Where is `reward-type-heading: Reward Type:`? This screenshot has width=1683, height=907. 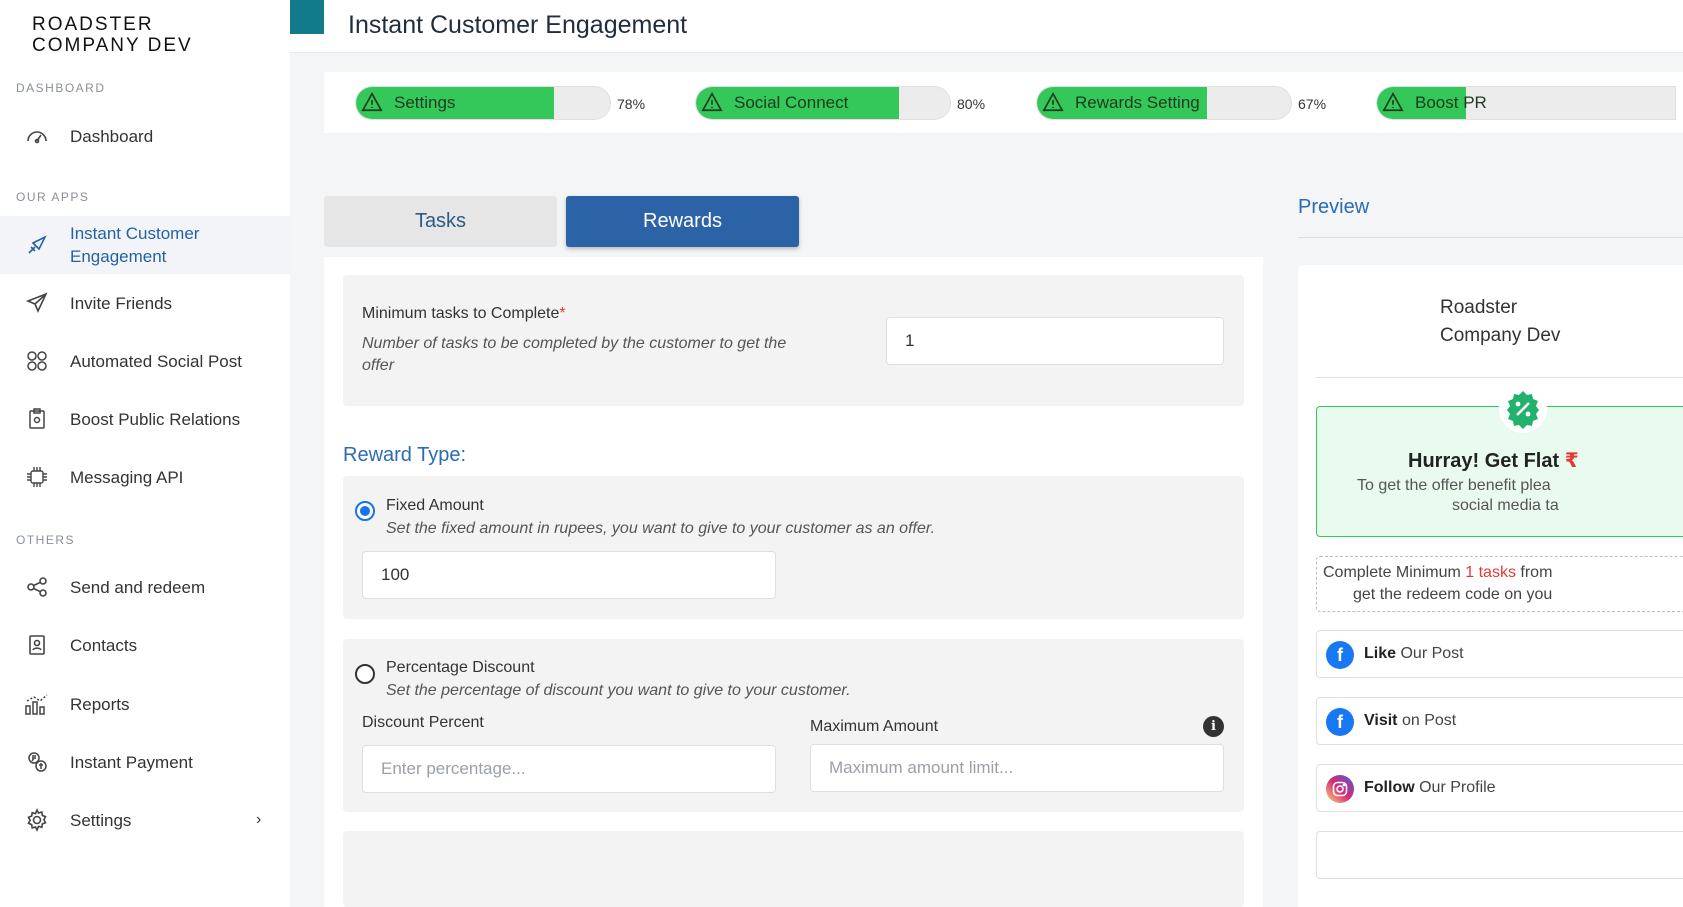 reward-type-heading: Reward Type: is located at coordinates (405, 455).